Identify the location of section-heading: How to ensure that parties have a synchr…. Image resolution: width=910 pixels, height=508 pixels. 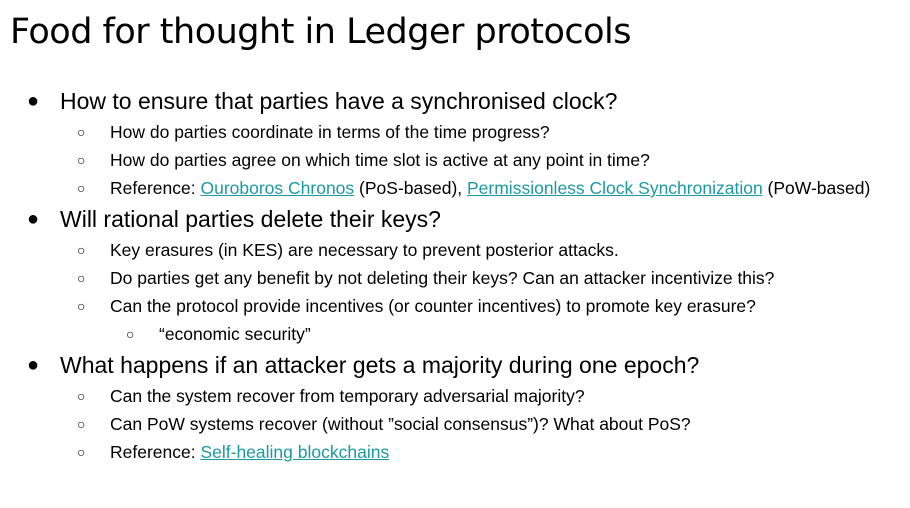
(339, 101).